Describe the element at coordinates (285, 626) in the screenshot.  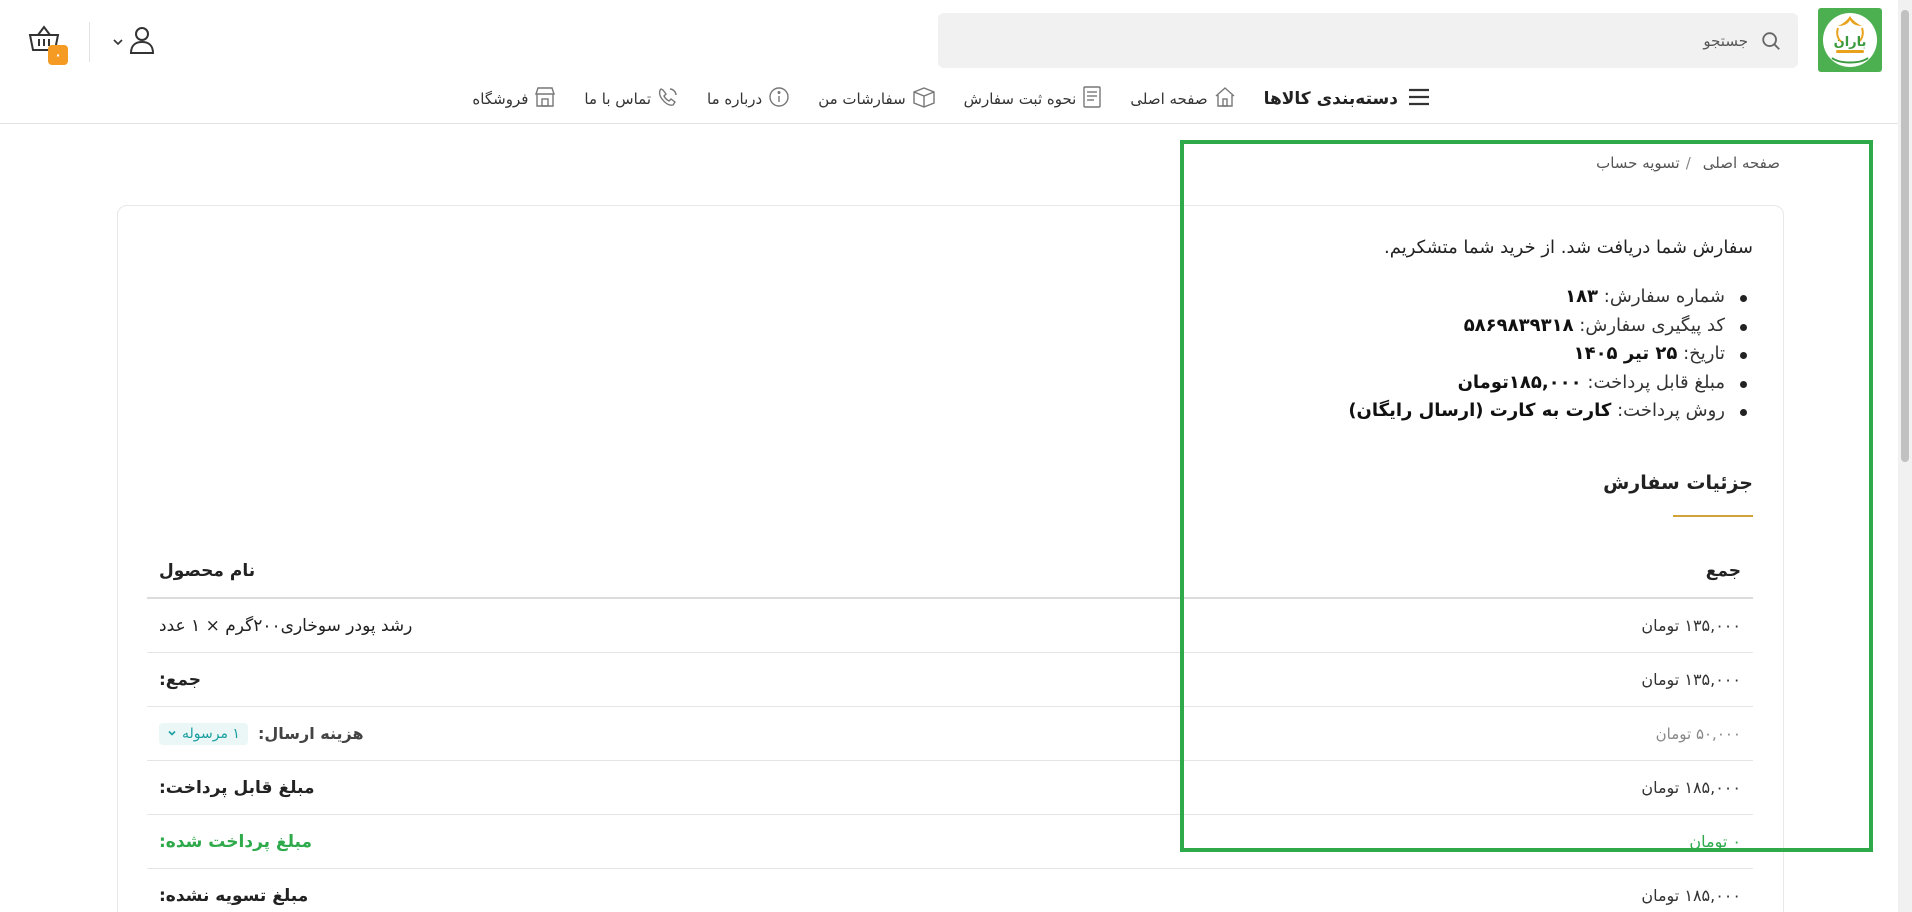
I see `item-name: رشد پودر سوخاری۲۰۰گرم × ۱ عدد` at that location.